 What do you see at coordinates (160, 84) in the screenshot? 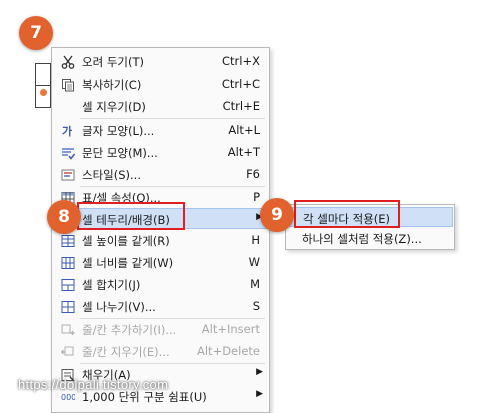
I see `menu-item-copy: 복사하기(C) Ctrl+C` at bounding box center [160, 84].